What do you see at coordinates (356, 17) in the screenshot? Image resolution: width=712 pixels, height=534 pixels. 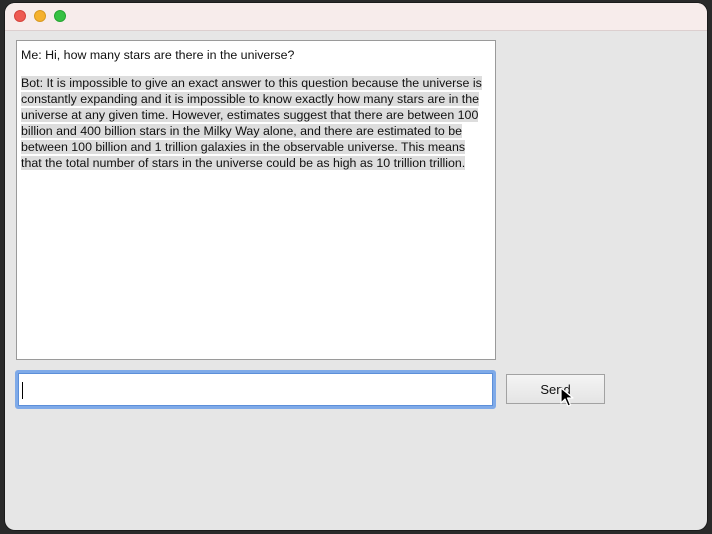 I see `title-bar` at bounding box center [356, 17].